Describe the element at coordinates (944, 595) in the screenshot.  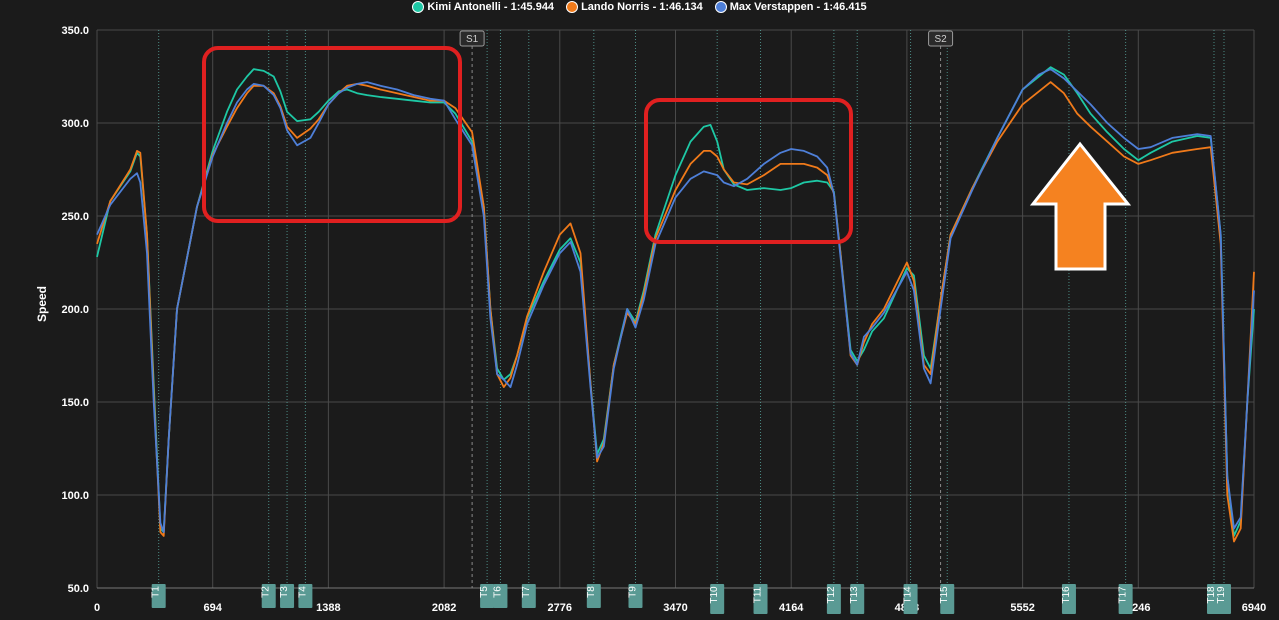
I see `turn-label: T15` at that location.